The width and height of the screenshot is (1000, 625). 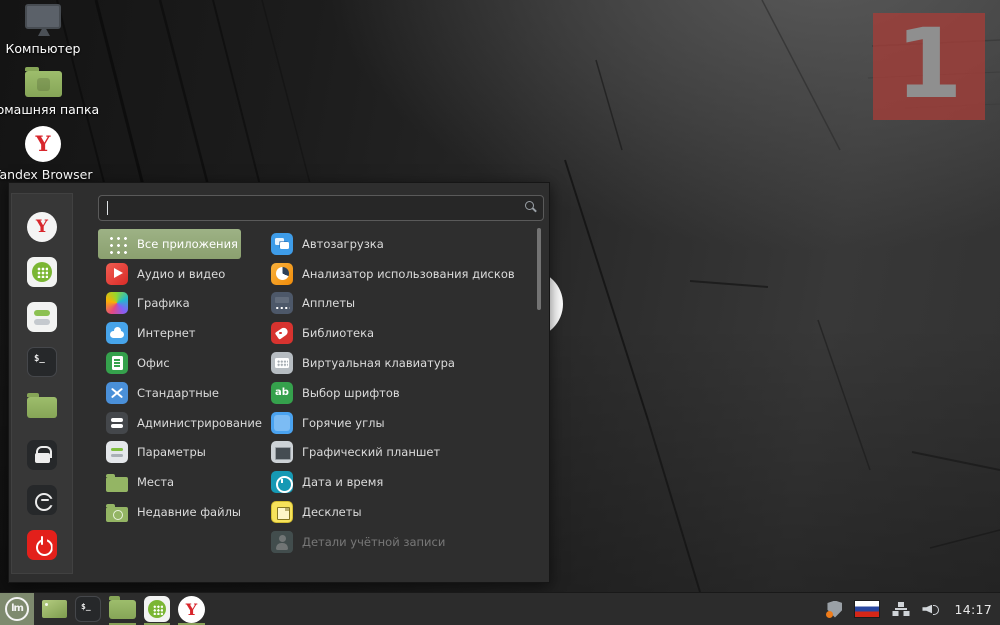 I want to click on desktop-icon-label: Домашняя папка, so click(x=50, y=109).